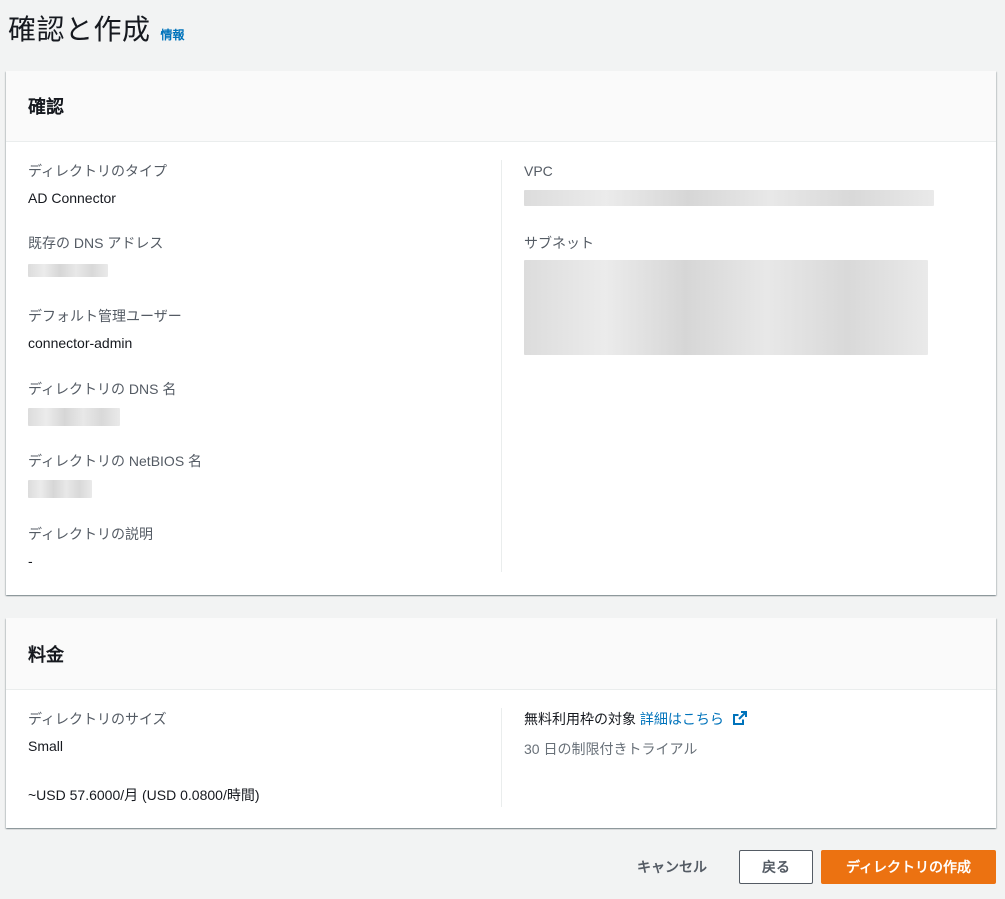 This screenshot has height=899, width=1005. What do you see at coordinates (46, 654) in the screenshot?
I see `pricing-panel-title: 料金` at bounding box center [46, 654].